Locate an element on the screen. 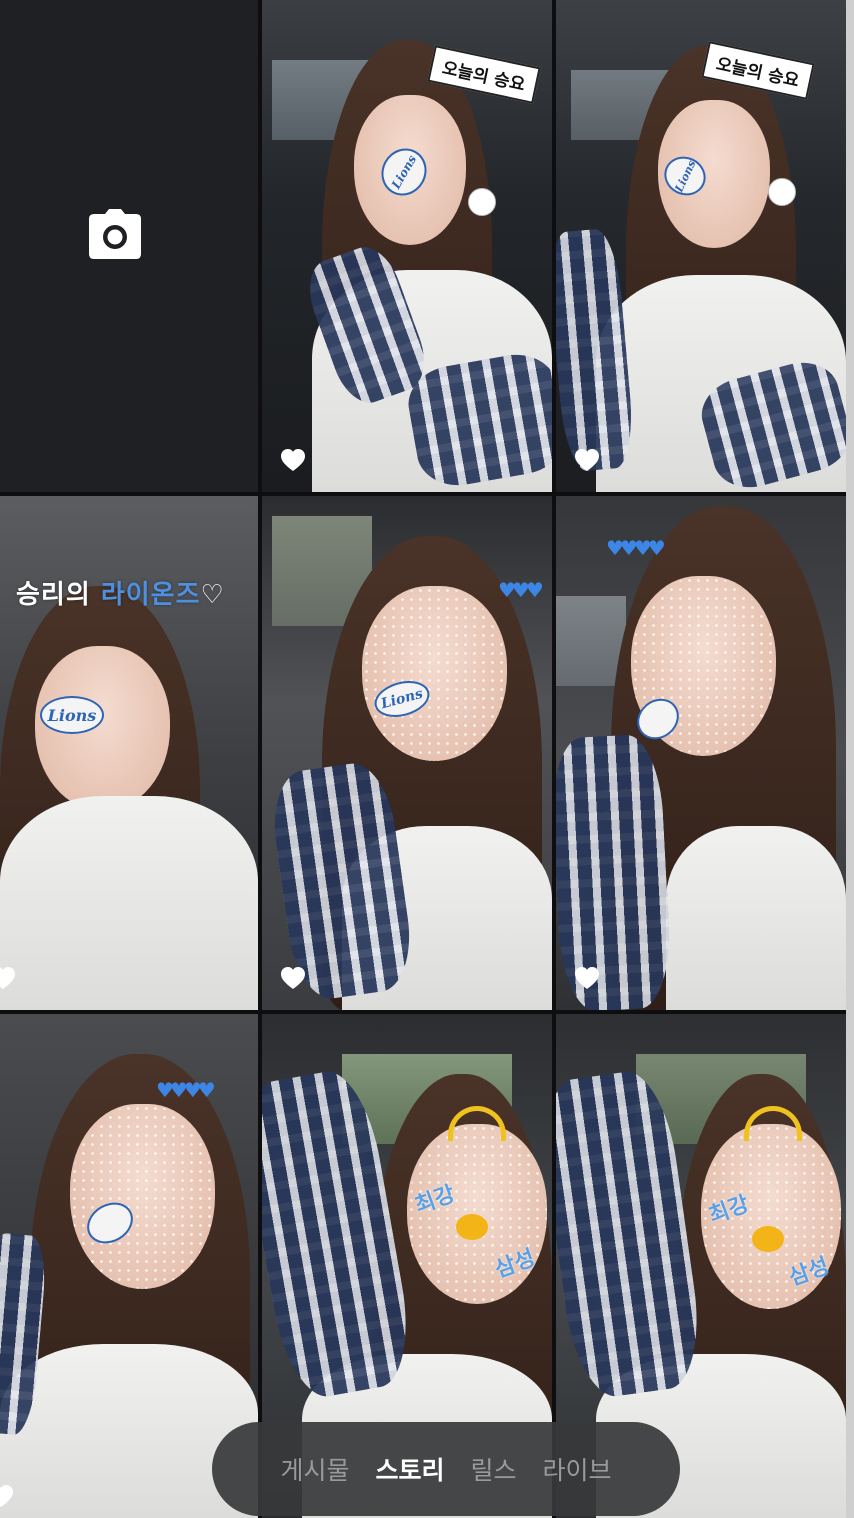 This screenshot has height=1518, width=854. tab-posts: 게시물 is located at coordinates (314, 1469).